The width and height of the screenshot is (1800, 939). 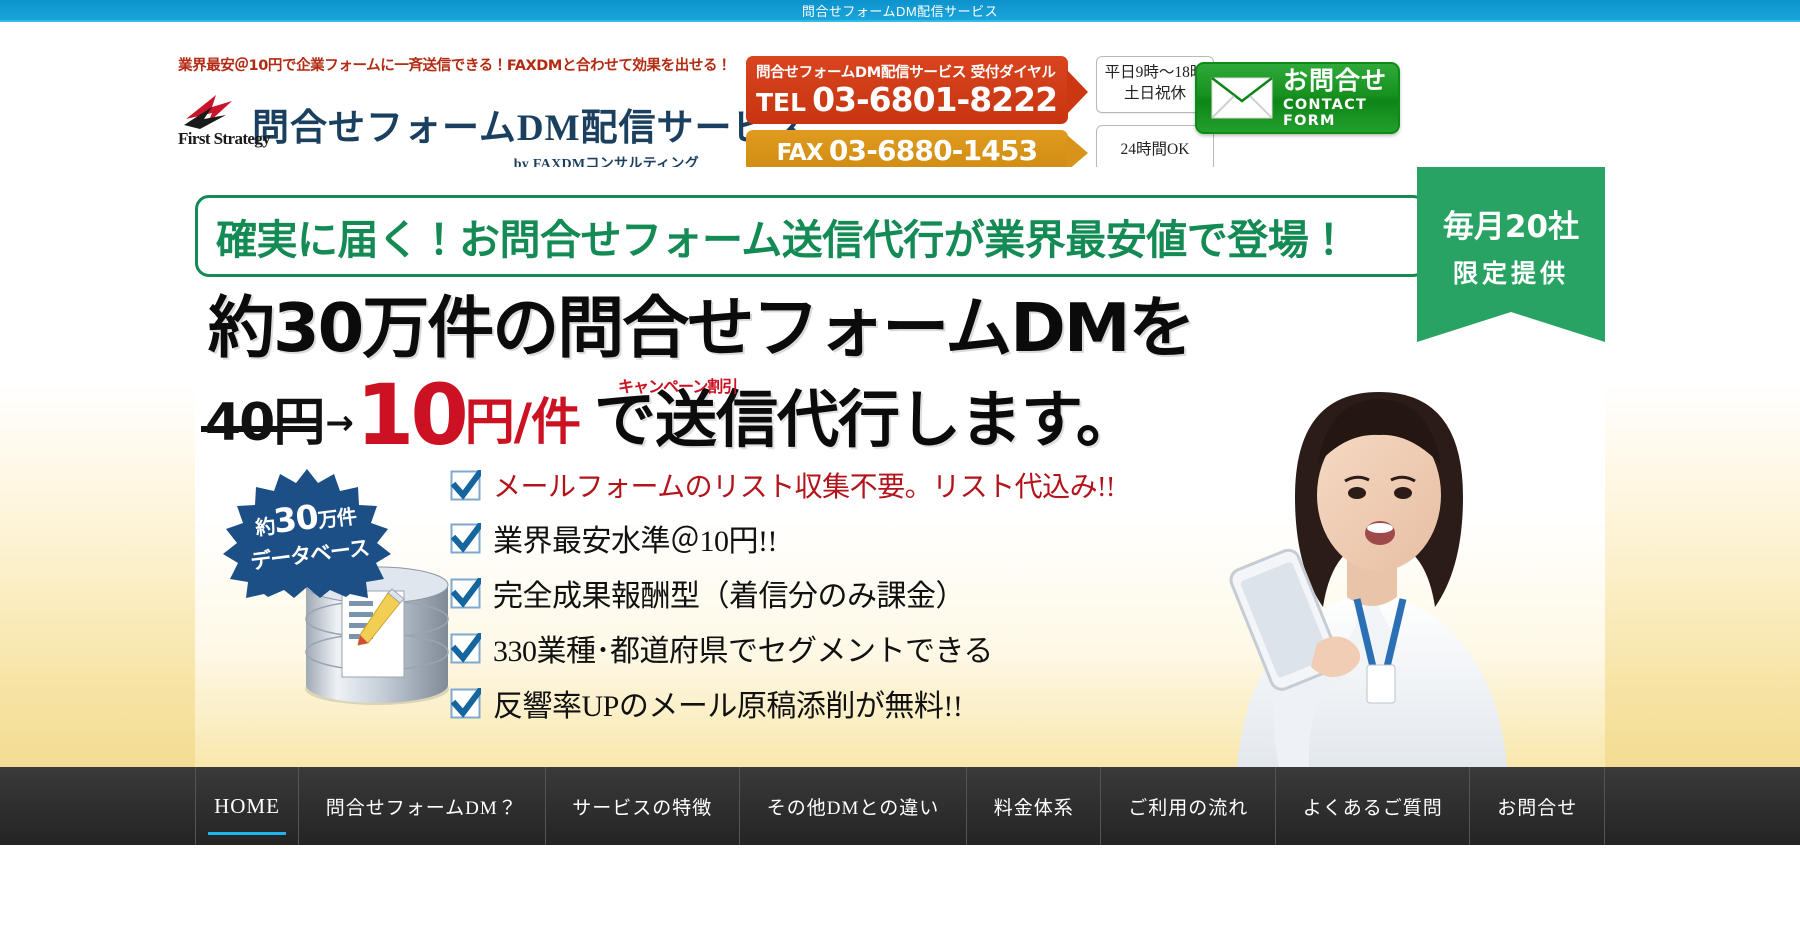 I want to click on dial-label: 問合せフォームDM配信サービス 受付ダイヤル, so click(x=906, y=73).